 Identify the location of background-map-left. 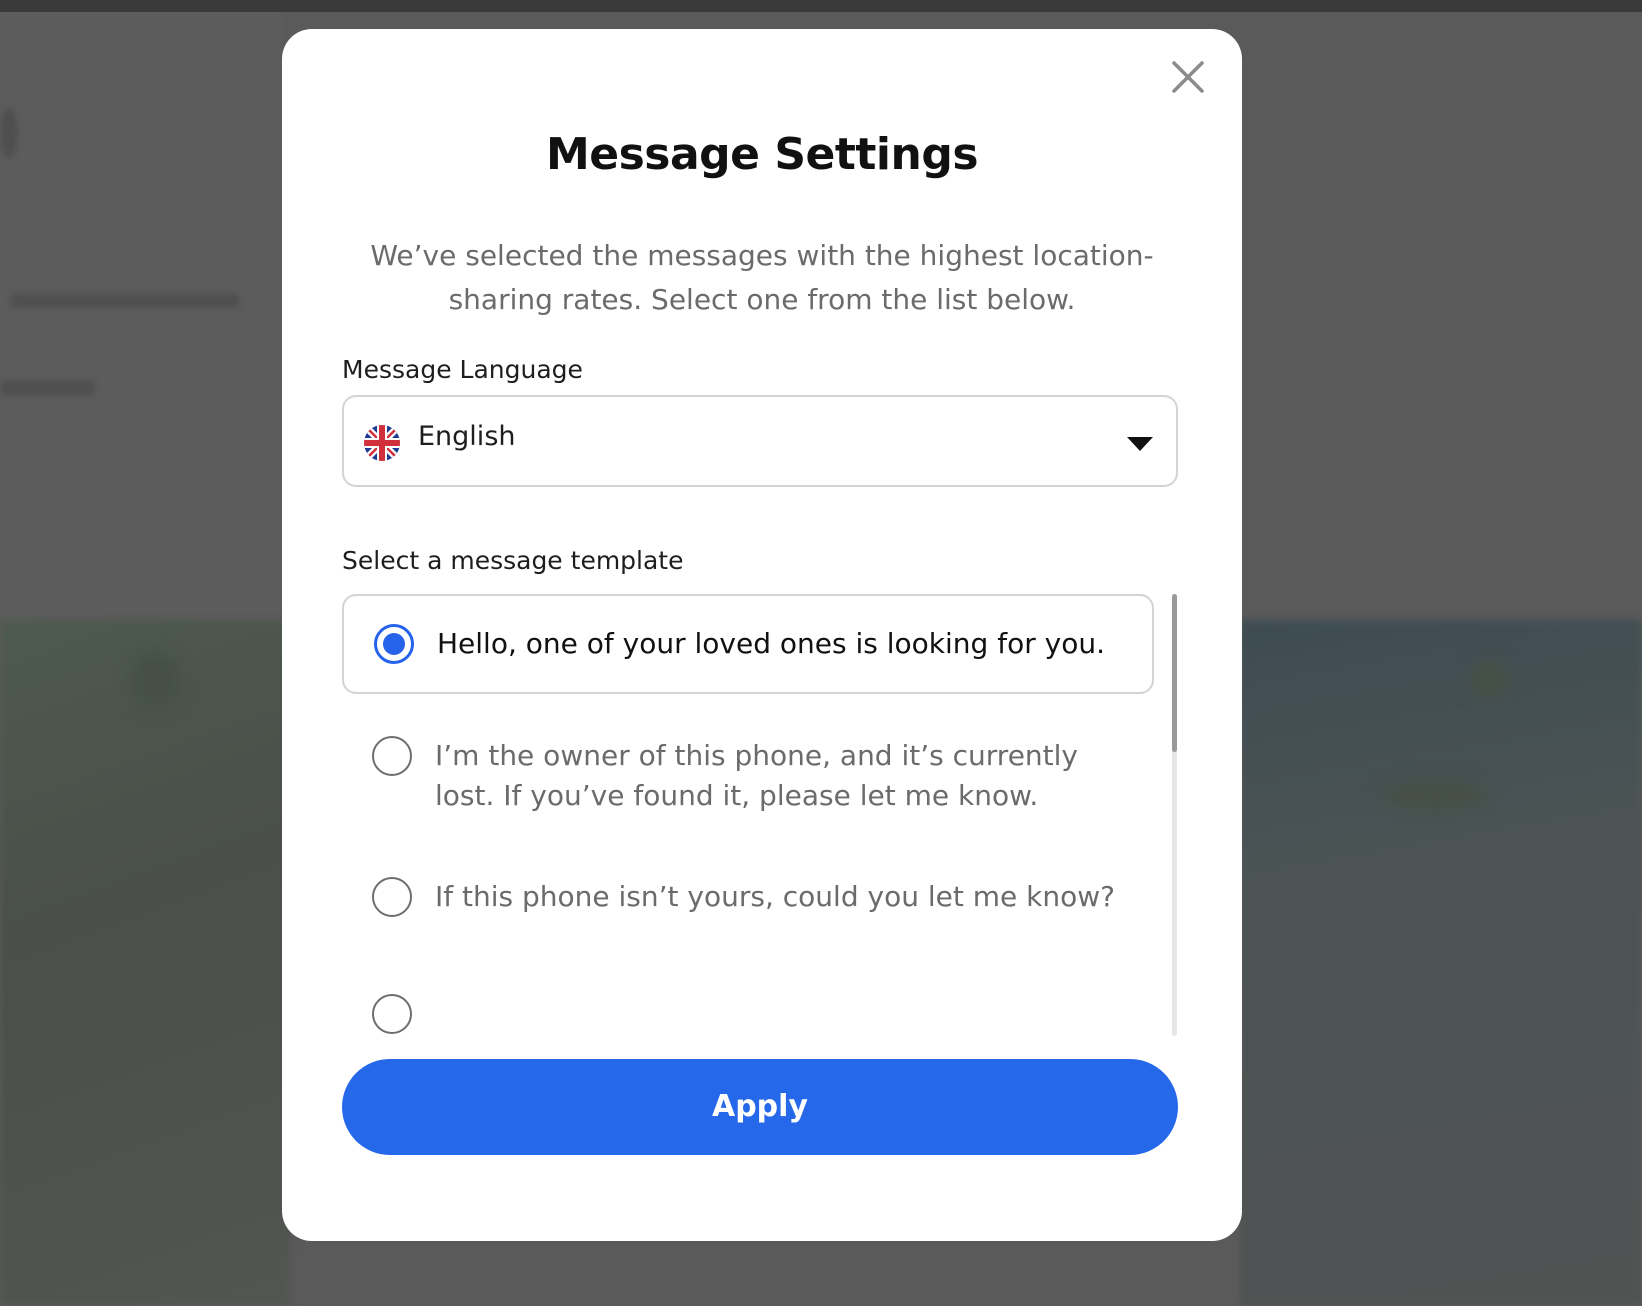
(145, 963).